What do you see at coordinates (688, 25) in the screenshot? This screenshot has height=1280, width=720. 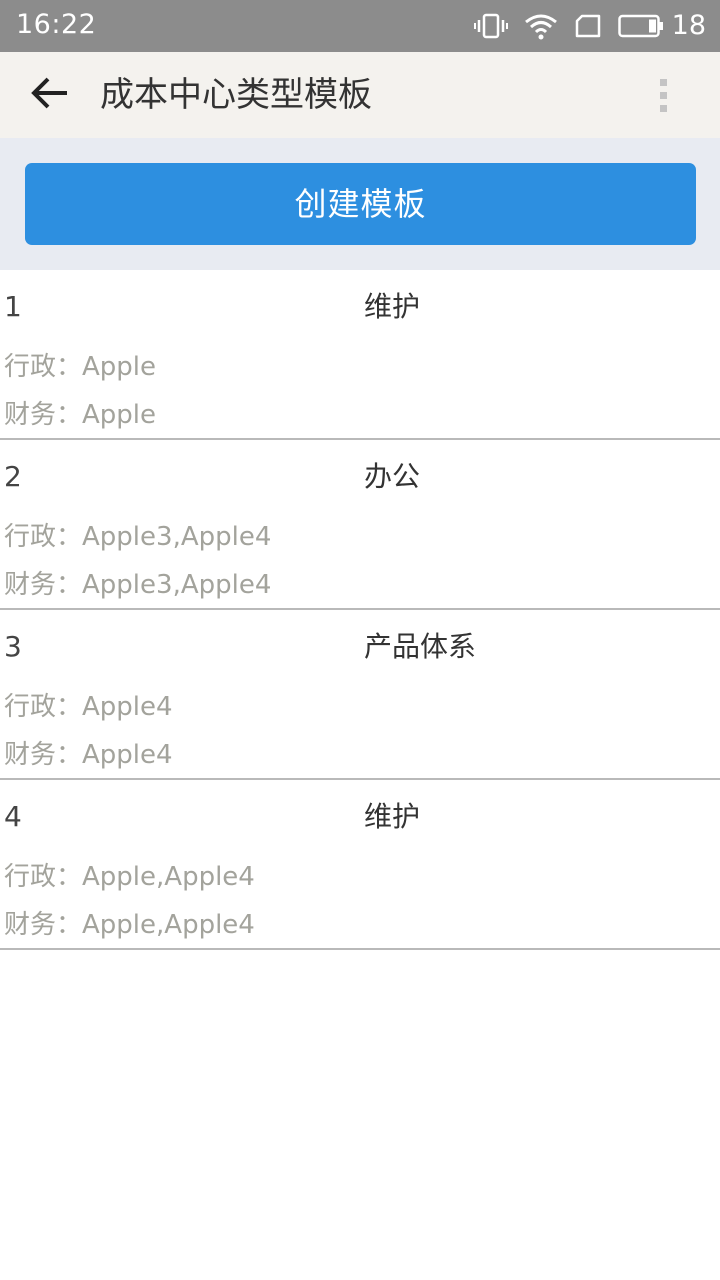 I see `battery-level: 18` at bounding box center [688, 25].